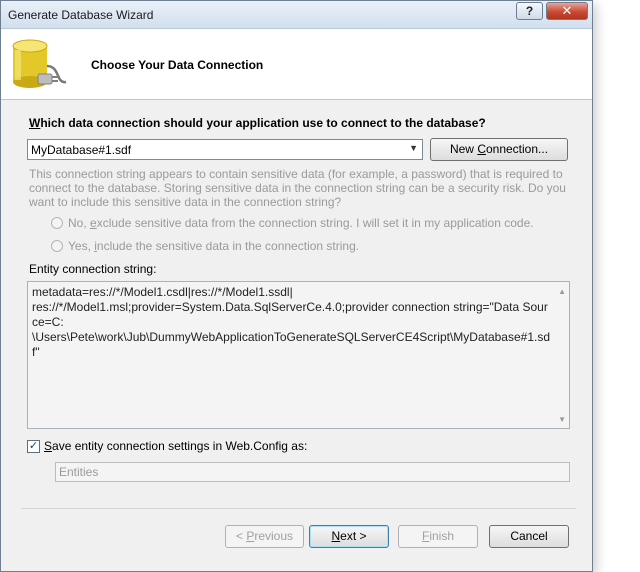 The image size is (640, 572). I want to click on help-button: ?, so click(529, 11).